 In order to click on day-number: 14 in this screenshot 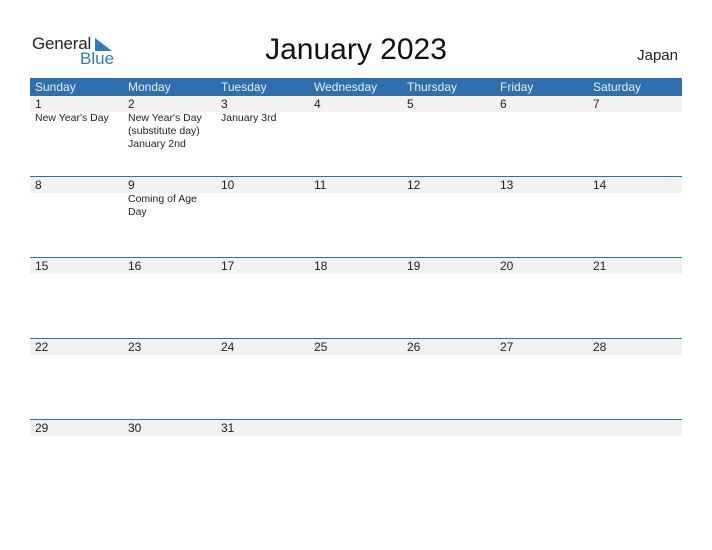, I will do `click(600, 185)`.